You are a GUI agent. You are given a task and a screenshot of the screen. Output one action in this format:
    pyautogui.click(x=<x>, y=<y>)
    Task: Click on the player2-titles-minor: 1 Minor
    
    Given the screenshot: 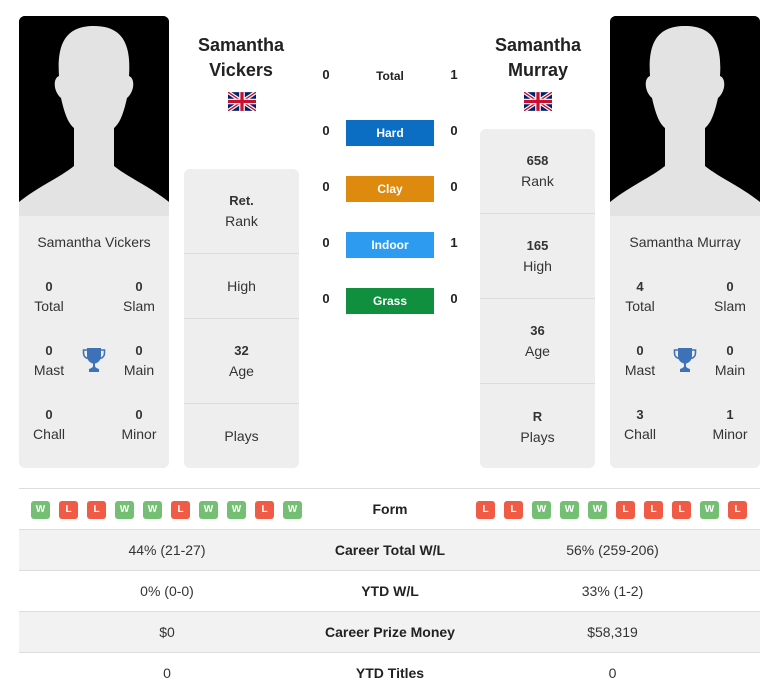 What is the action you would take?
    pyautogui.click(x=730, y=424)
    